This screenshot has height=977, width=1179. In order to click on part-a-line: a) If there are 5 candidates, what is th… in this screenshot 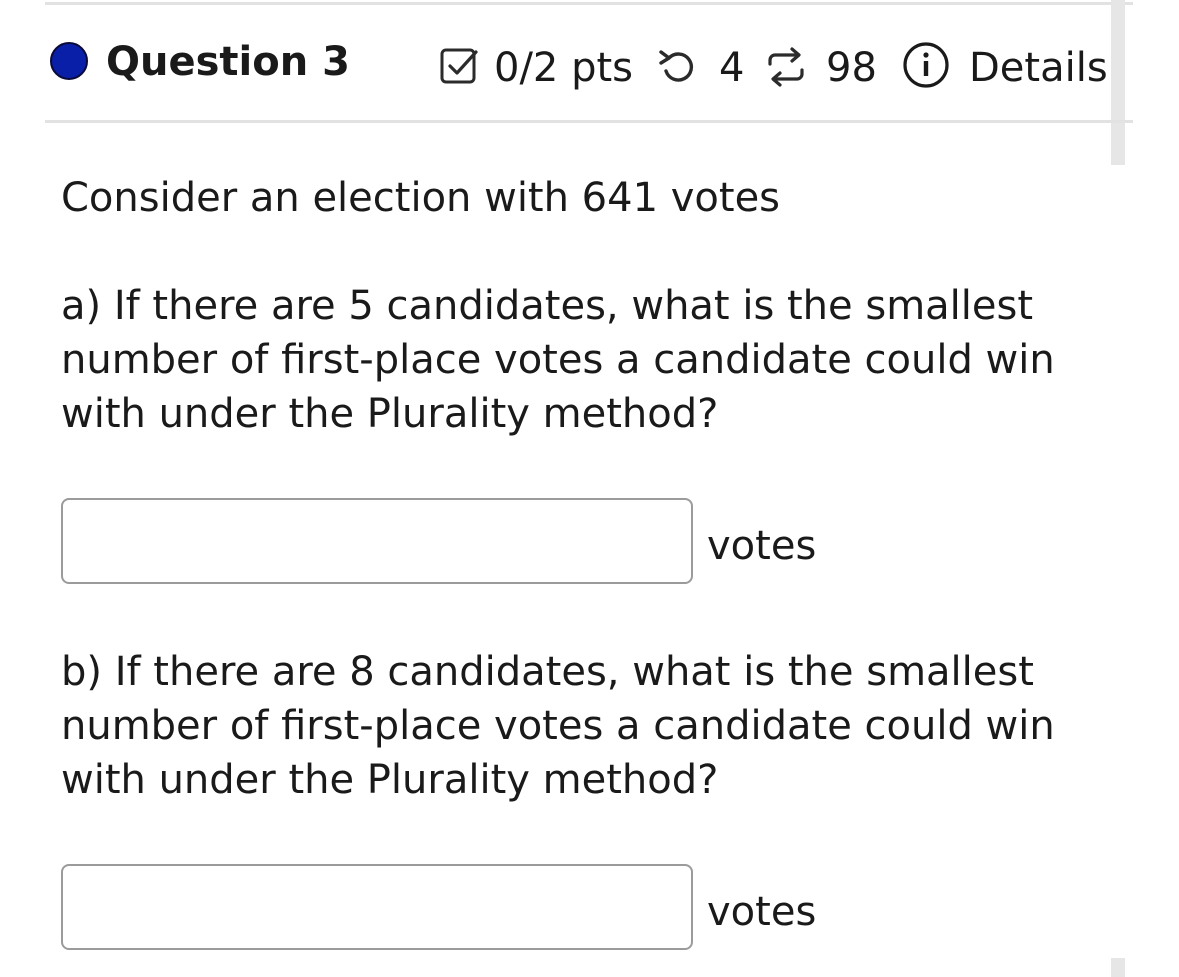, I will do `click(547, 306)`.